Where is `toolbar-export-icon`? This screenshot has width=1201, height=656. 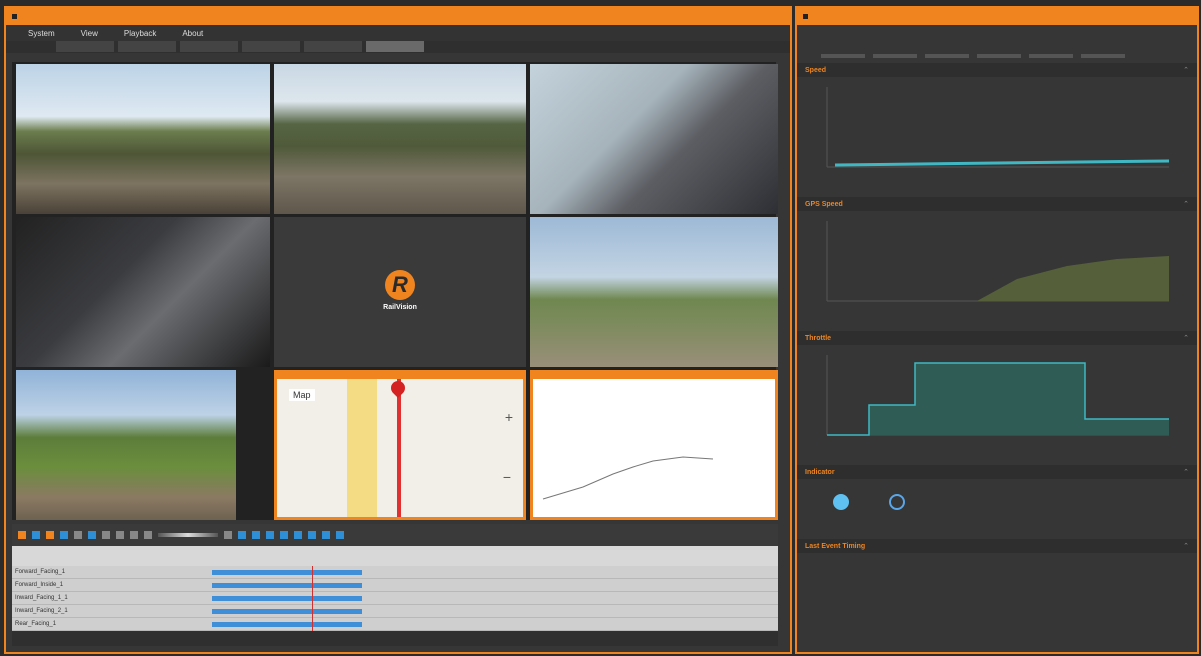 toolbar-export-icon is located at coordinates (50, 535).